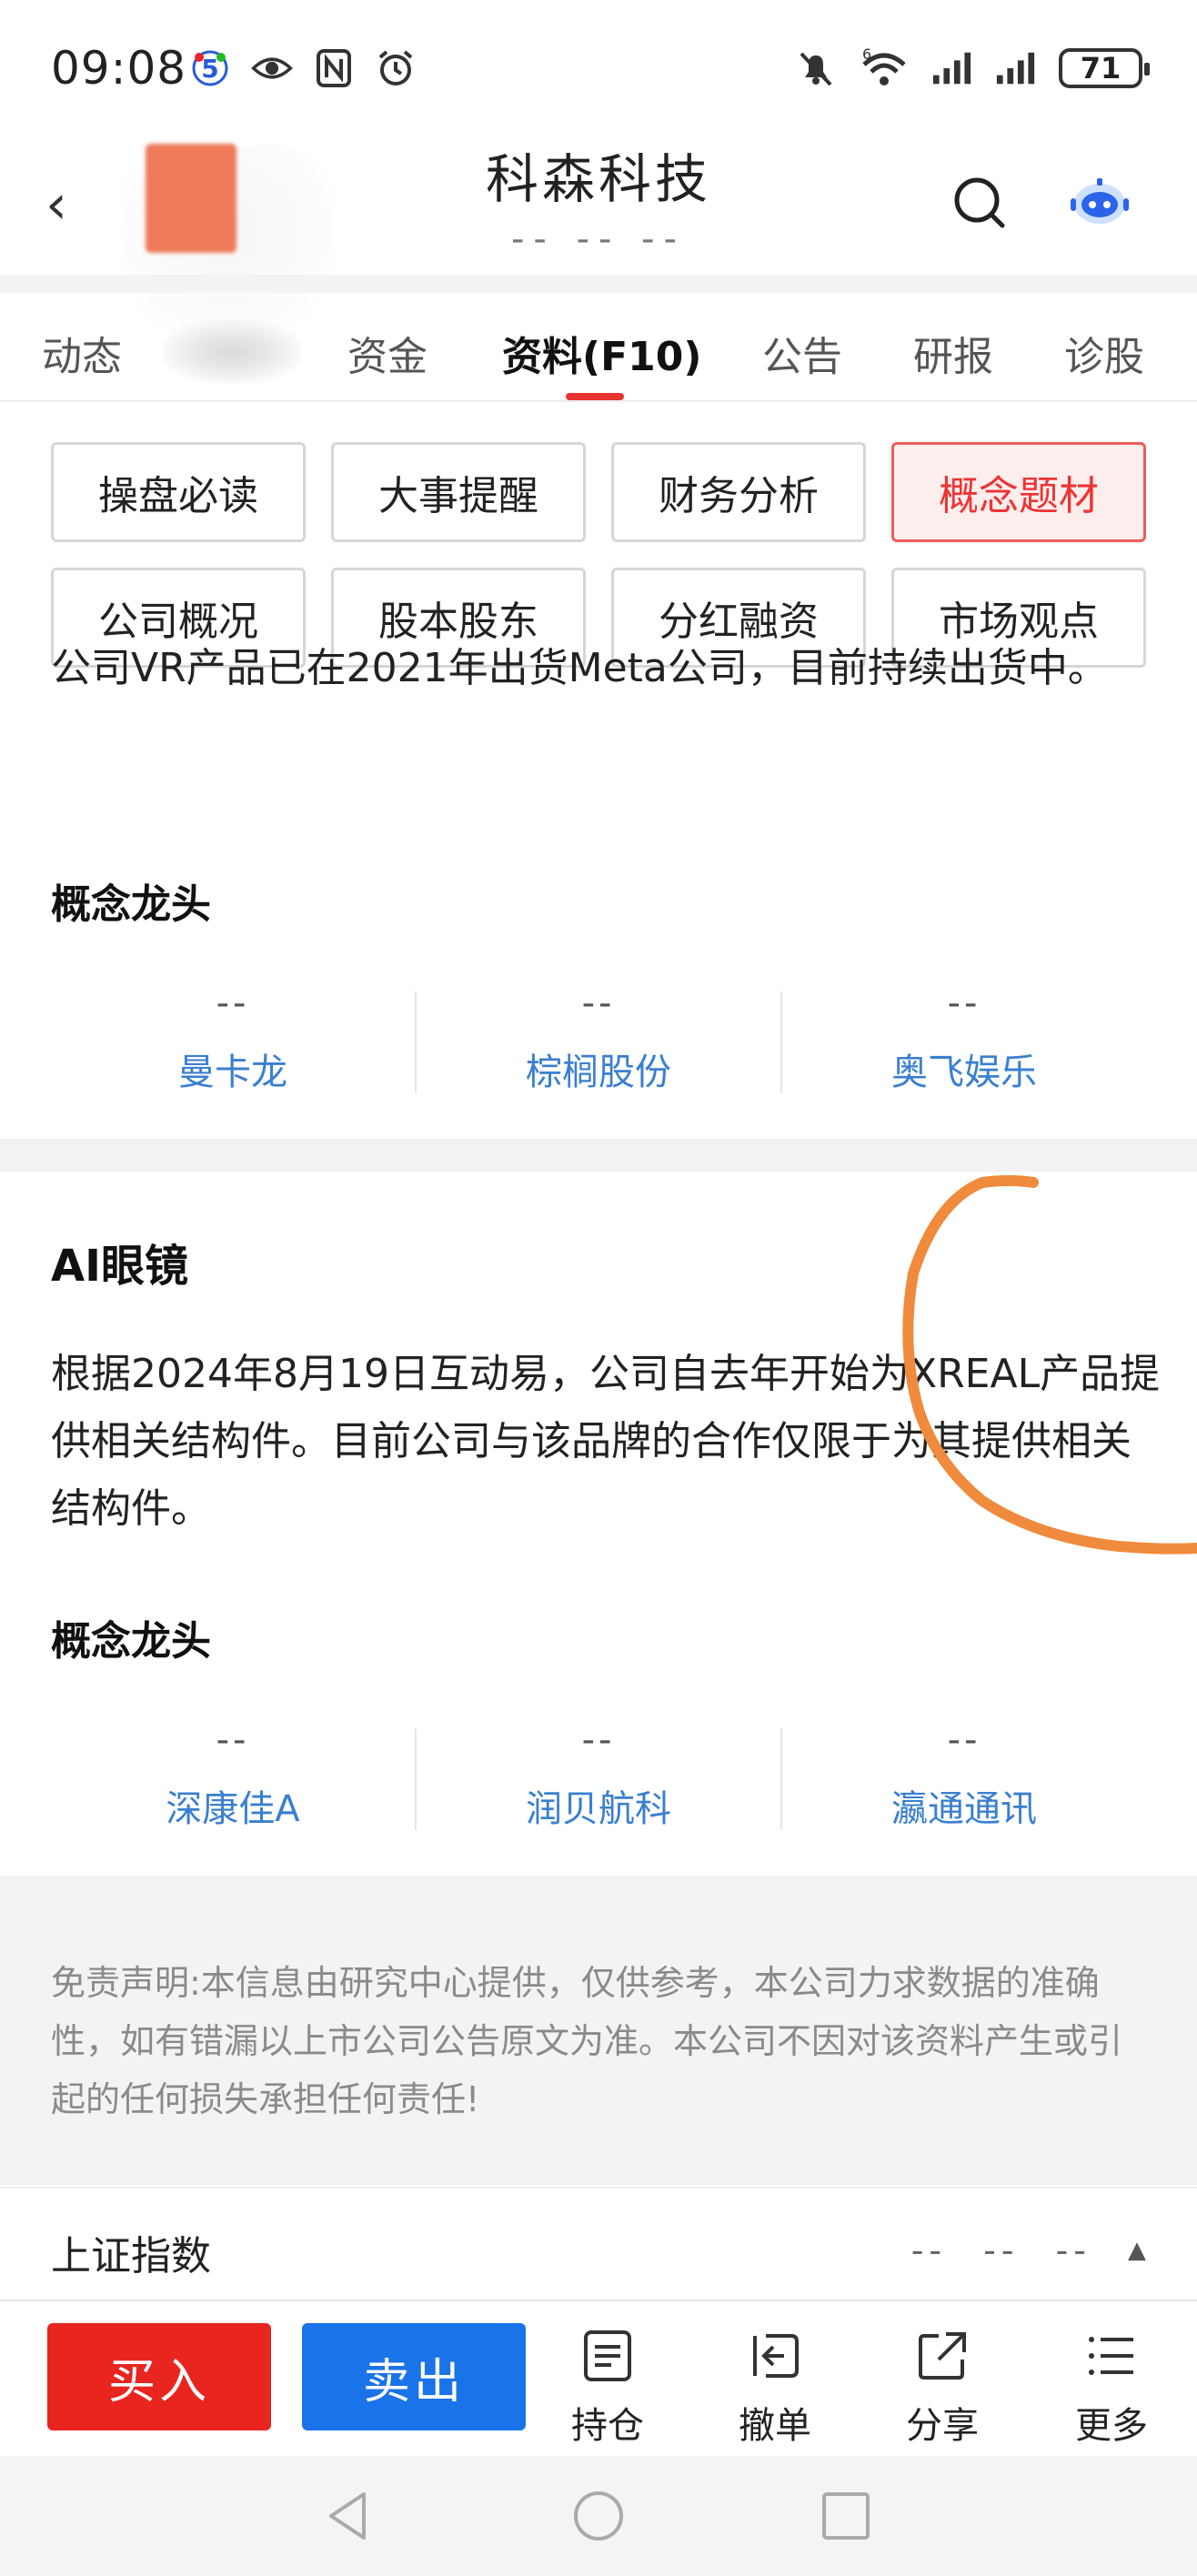  Describe the element at coordinates (232, 352) in the screenshot. I see `tab-blurred` at that location.